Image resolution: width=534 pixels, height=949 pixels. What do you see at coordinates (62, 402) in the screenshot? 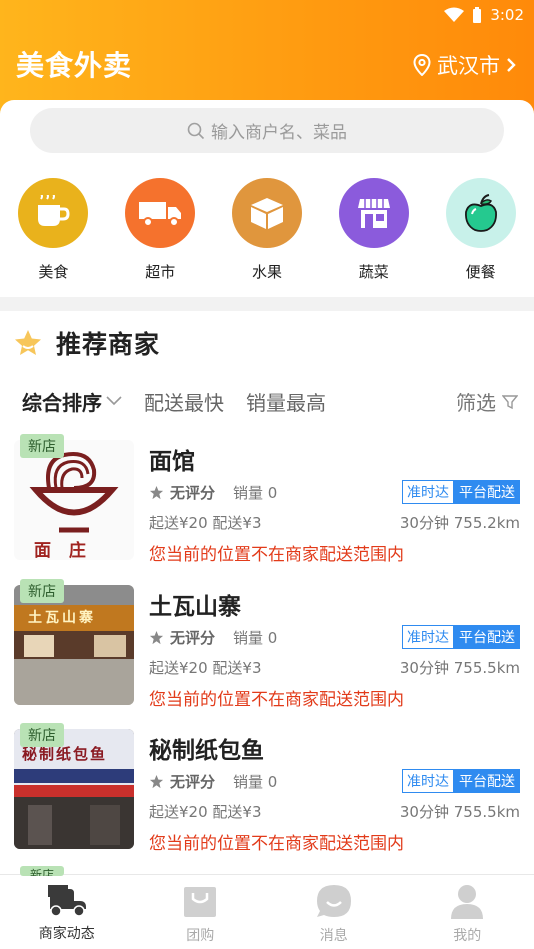
I see `sort-label: 综合排序` at bounding box center [62, 402].